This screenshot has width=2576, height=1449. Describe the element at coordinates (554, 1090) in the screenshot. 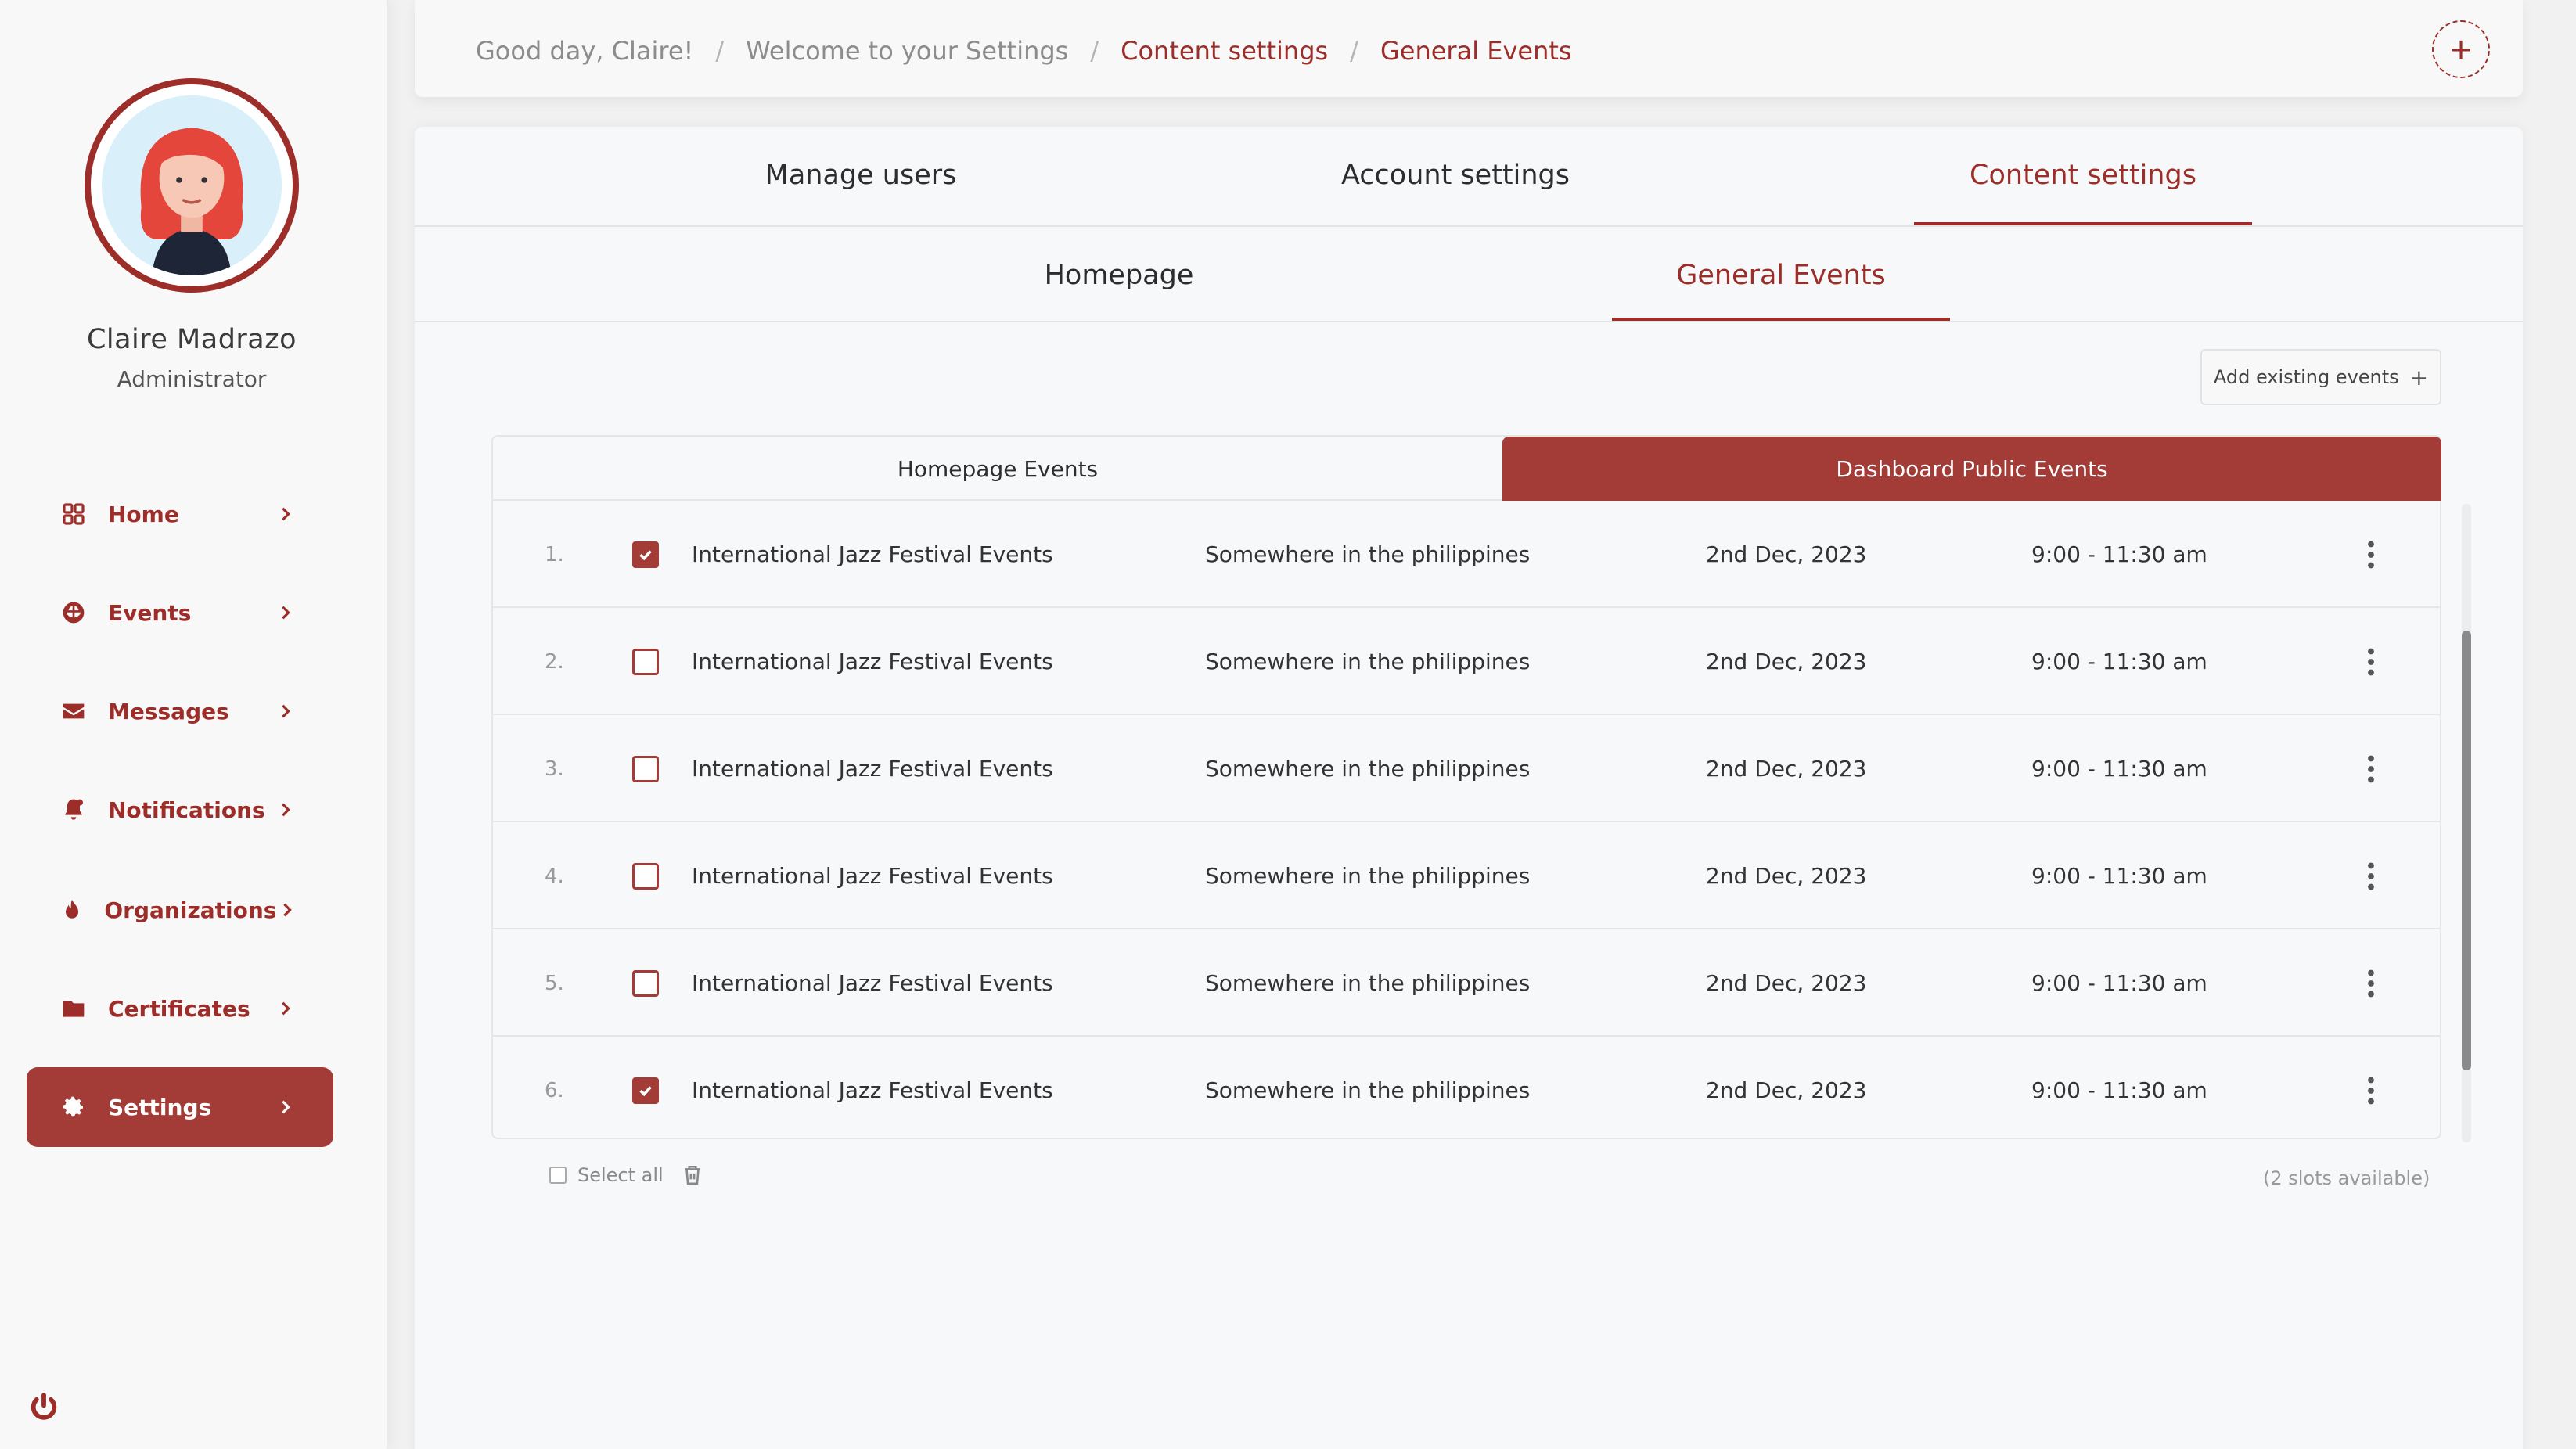

I see `row-number: 6.` at that location.